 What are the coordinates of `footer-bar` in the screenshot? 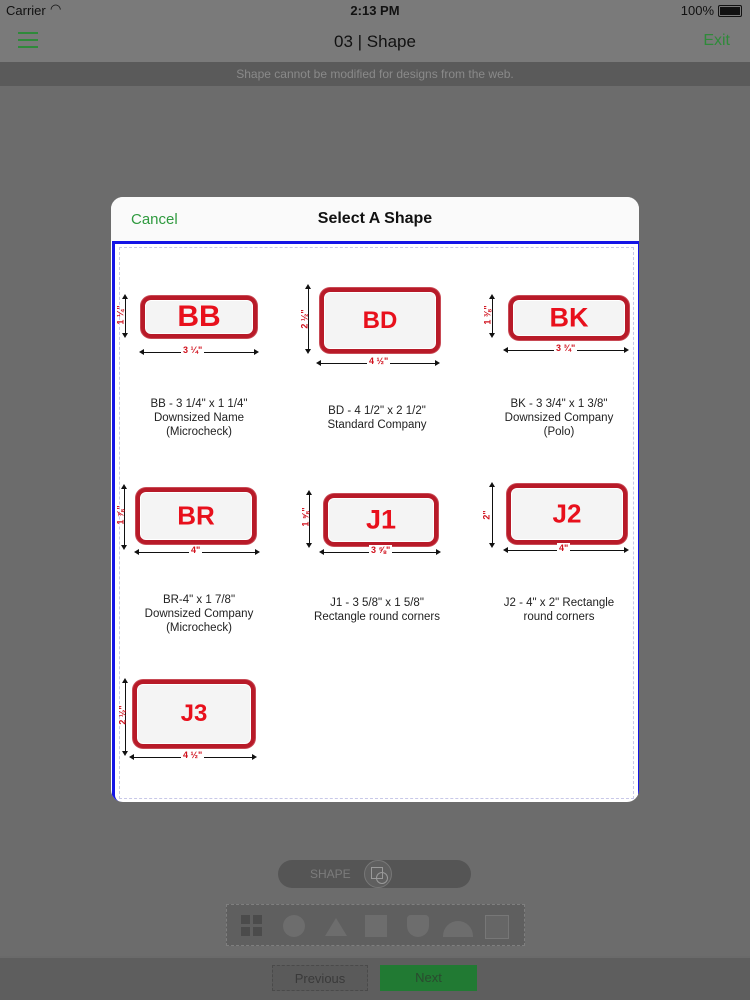 It's located at (375, 979).